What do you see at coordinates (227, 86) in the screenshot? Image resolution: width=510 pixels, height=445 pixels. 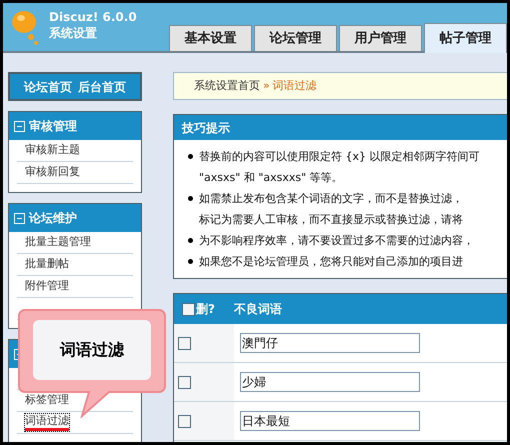 I see `breadcrumb-link: 系统设置首页` at bounding box center [227, 86].